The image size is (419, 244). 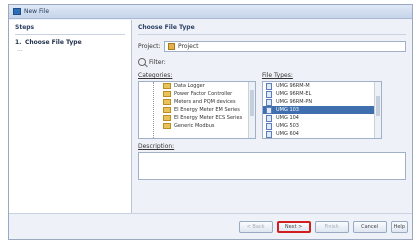 I want to click on description-box, so click(x=272, y=166).